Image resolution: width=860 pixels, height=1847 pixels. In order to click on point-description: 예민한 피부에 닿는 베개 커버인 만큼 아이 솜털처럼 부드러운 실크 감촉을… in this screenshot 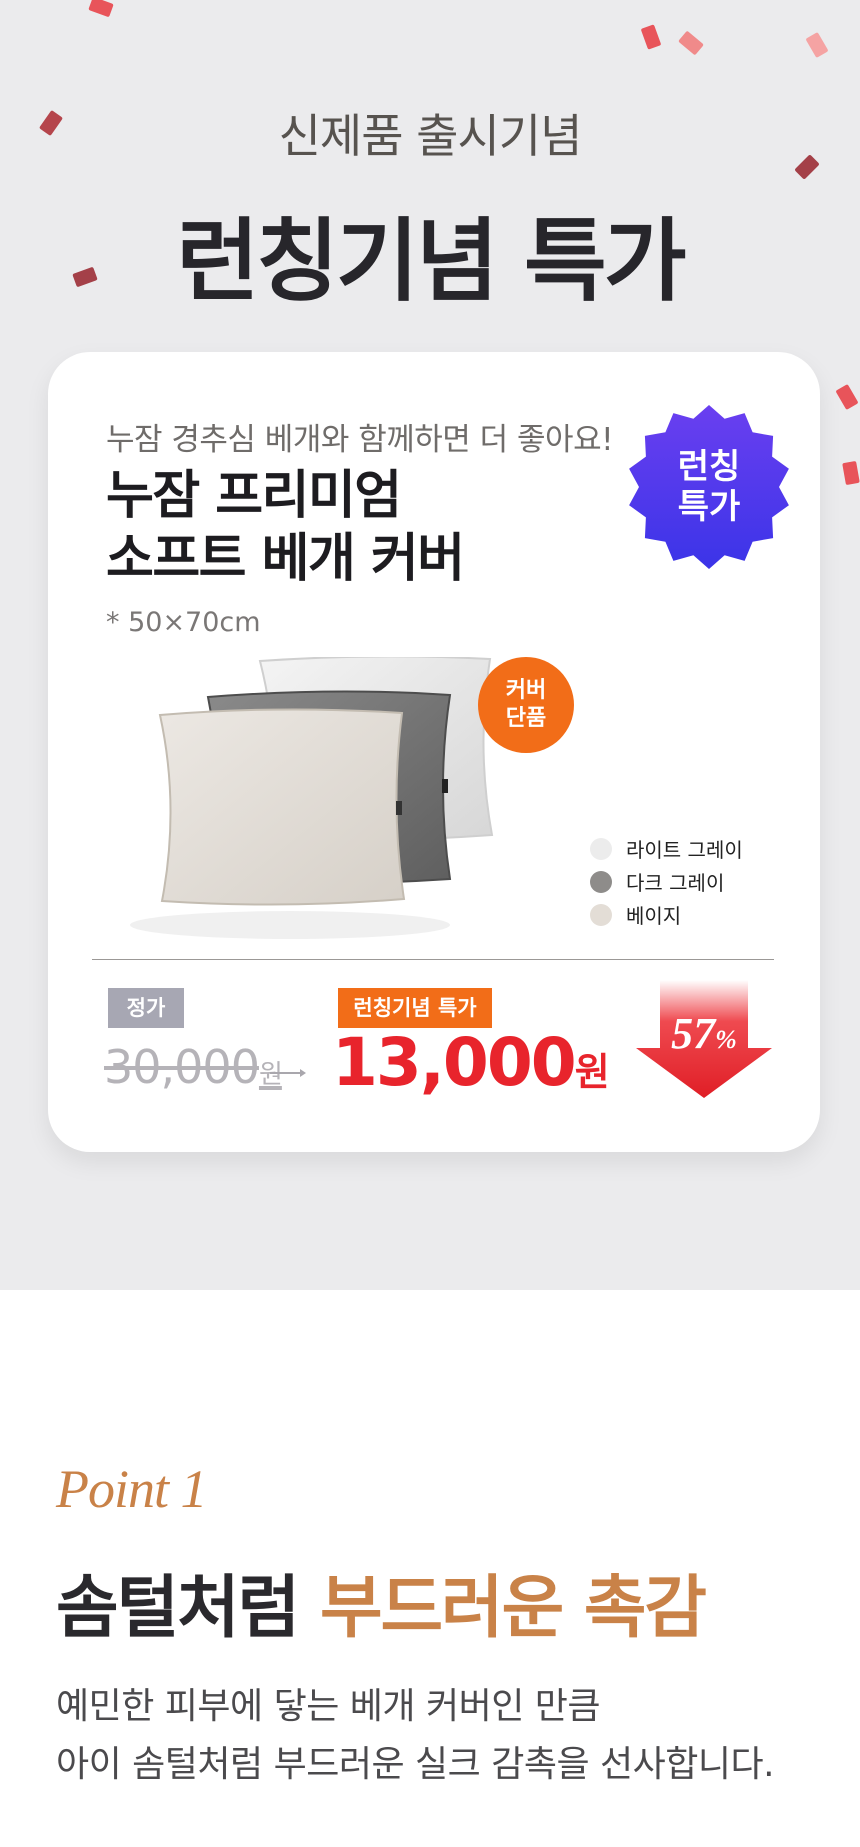, I will do `click(415, 1736)`.